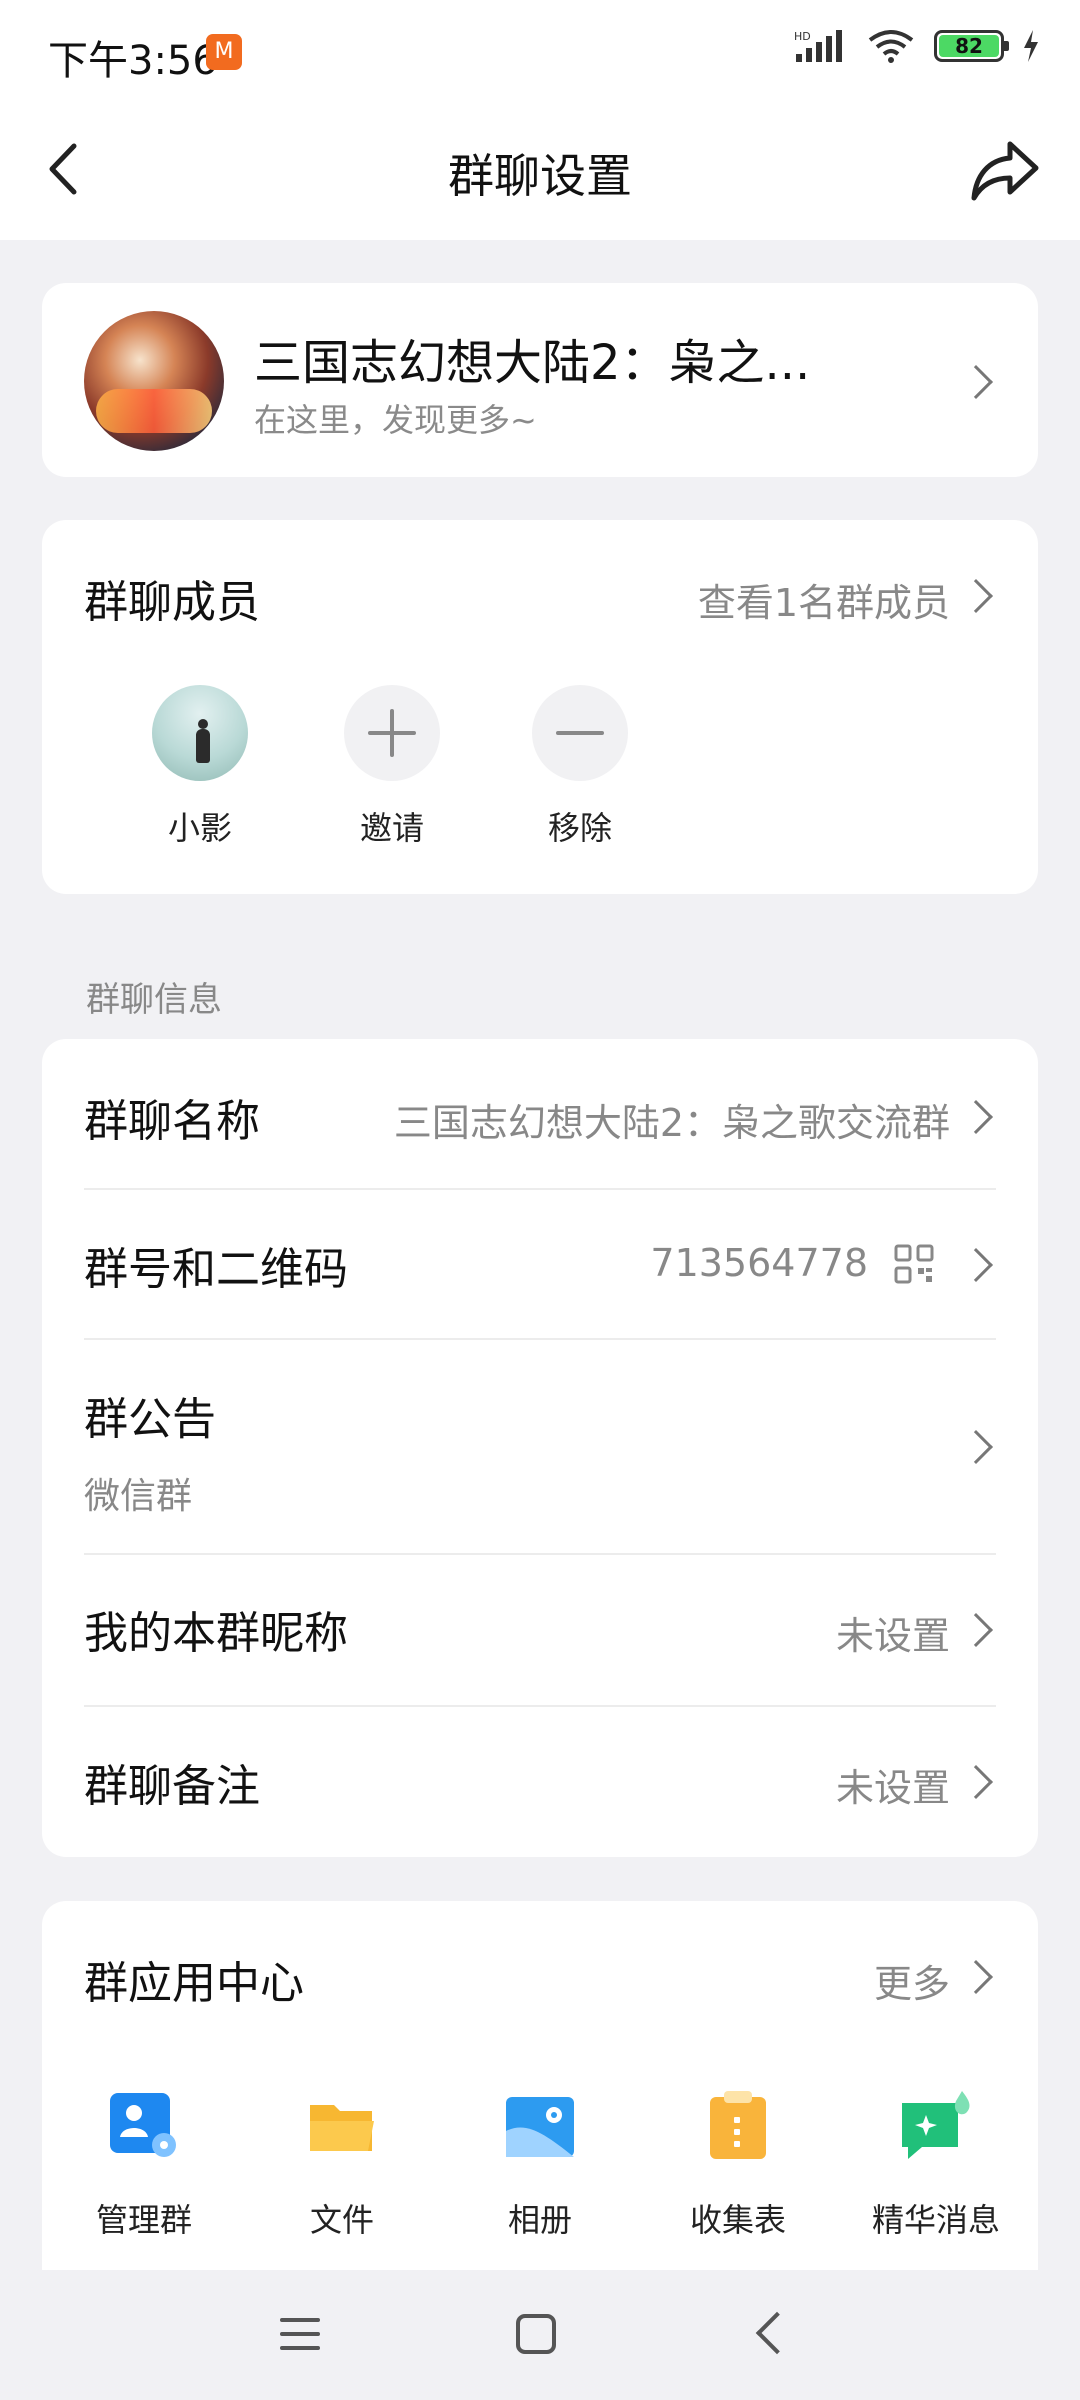 Image resolution: width=1080 pixels, height=2400 pixels. Describe the element at coordinates (818, 46) in the screenshot. I see `signal-icon: HD` at that location.